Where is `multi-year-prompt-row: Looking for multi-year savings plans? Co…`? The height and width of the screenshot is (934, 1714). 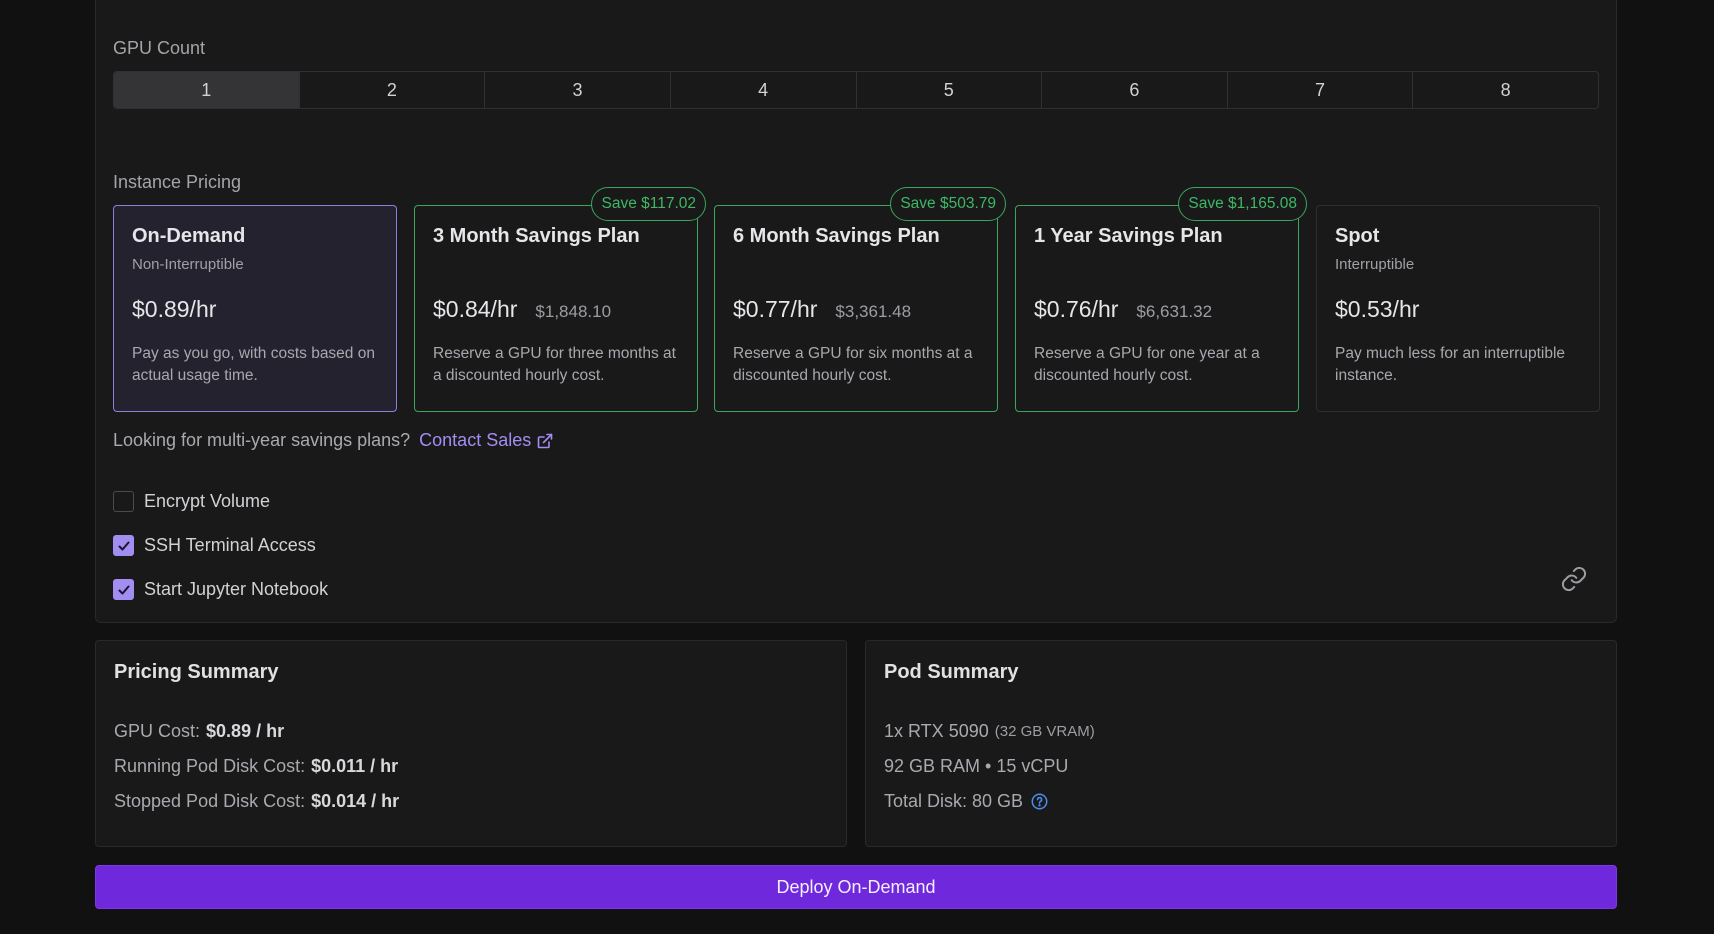 multi-year-prompt-row: Looking for multi-year savings plans? Co… is located at coordinates (333, 440).